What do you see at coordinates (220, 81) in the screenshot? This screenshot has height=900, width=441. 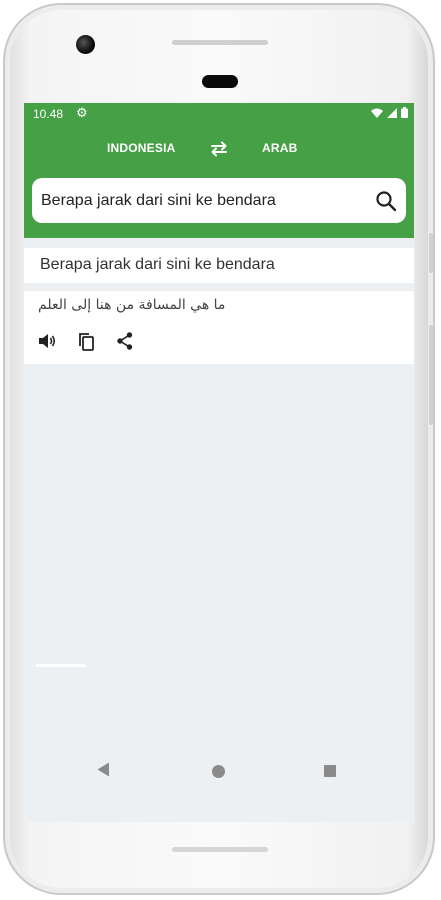 I see `earpiece` at bounding box center [220, 81].